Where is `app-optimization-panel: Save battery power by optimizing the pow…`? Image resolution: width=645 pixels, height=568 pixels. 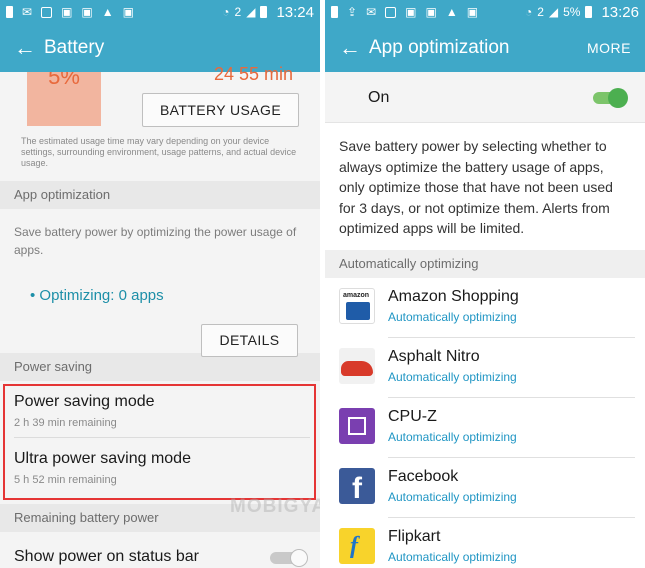 app-optimization-panel: Save battery power by optimizing the pow… is located at coordinates (160, 283).